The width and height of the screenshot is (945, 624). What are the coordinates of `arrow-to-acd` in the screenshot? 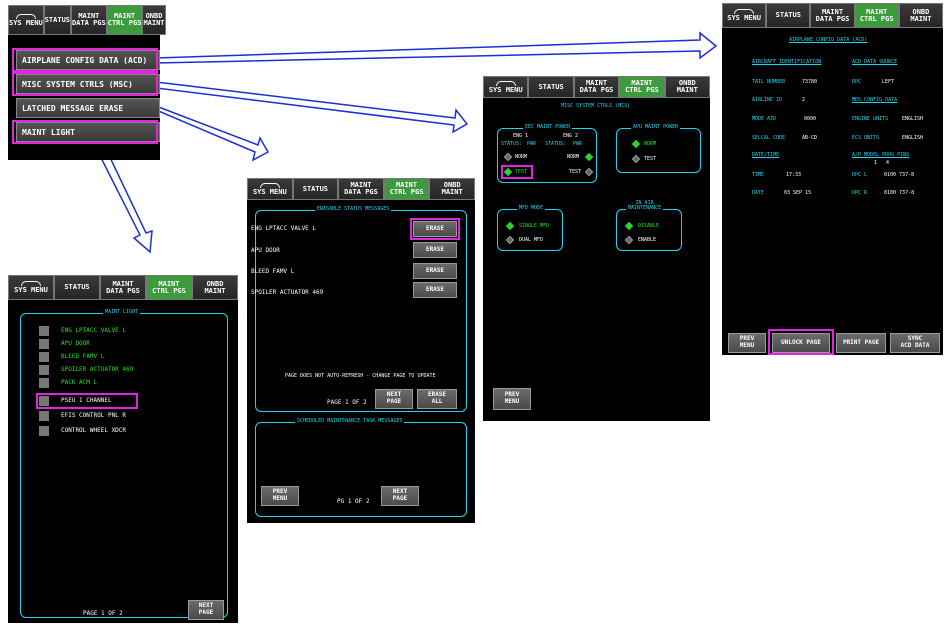 It's located at (436, 47).